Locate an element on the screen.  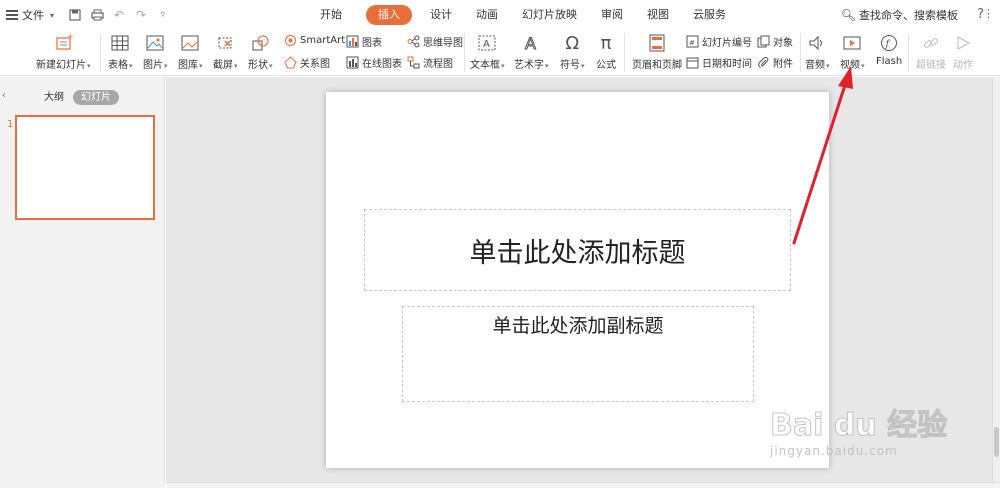
scrollbar-thumb is located at coordinates (996, 442).